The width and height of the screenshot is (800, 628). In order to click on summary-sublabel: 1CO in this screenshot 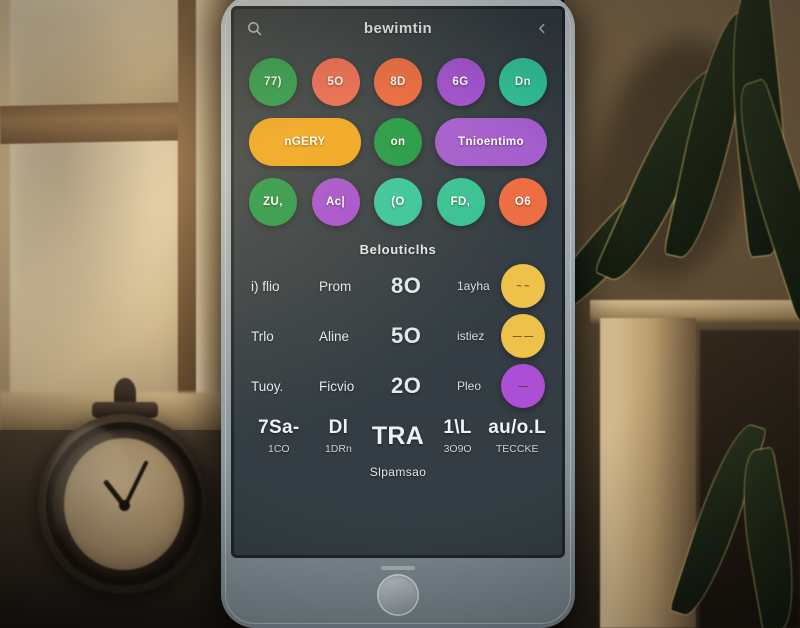, I will do `click(279, 449)`.